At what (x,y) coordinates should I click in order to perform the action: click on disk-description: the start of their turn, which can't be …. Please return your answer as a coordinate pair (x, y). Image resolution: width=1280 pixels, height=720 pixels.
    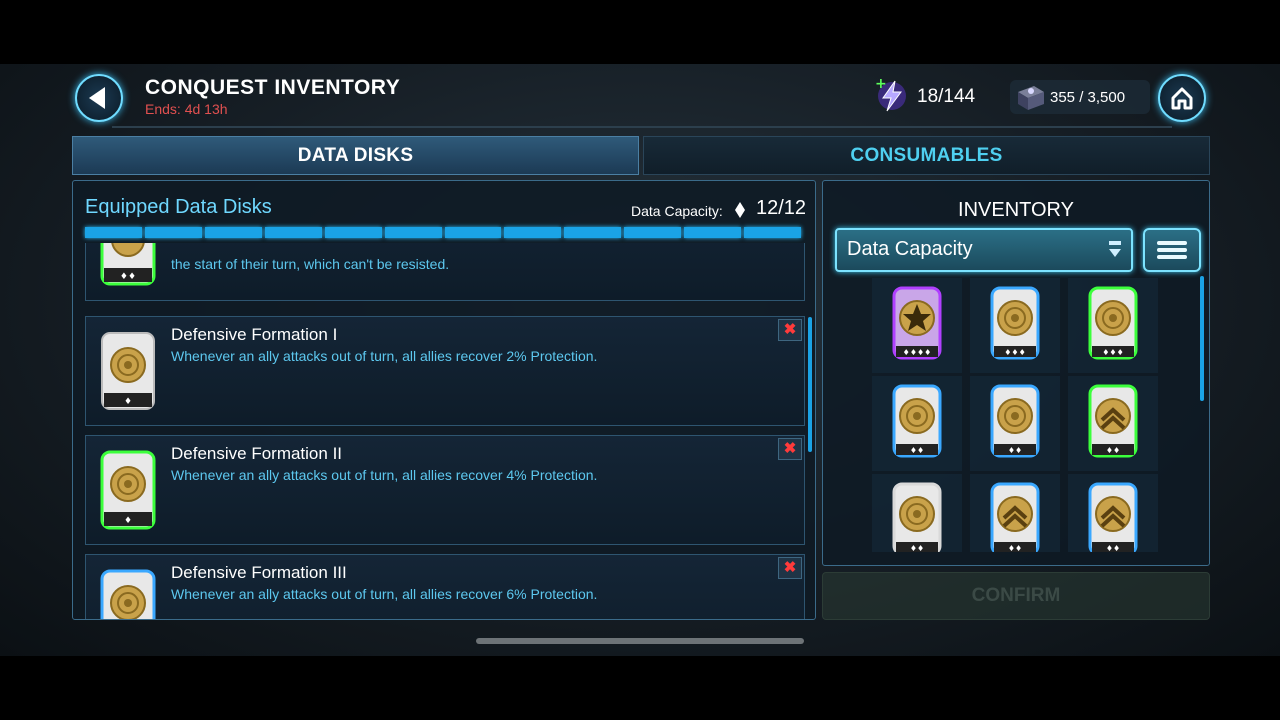
    Looking at the image, I should click on (310, 264).